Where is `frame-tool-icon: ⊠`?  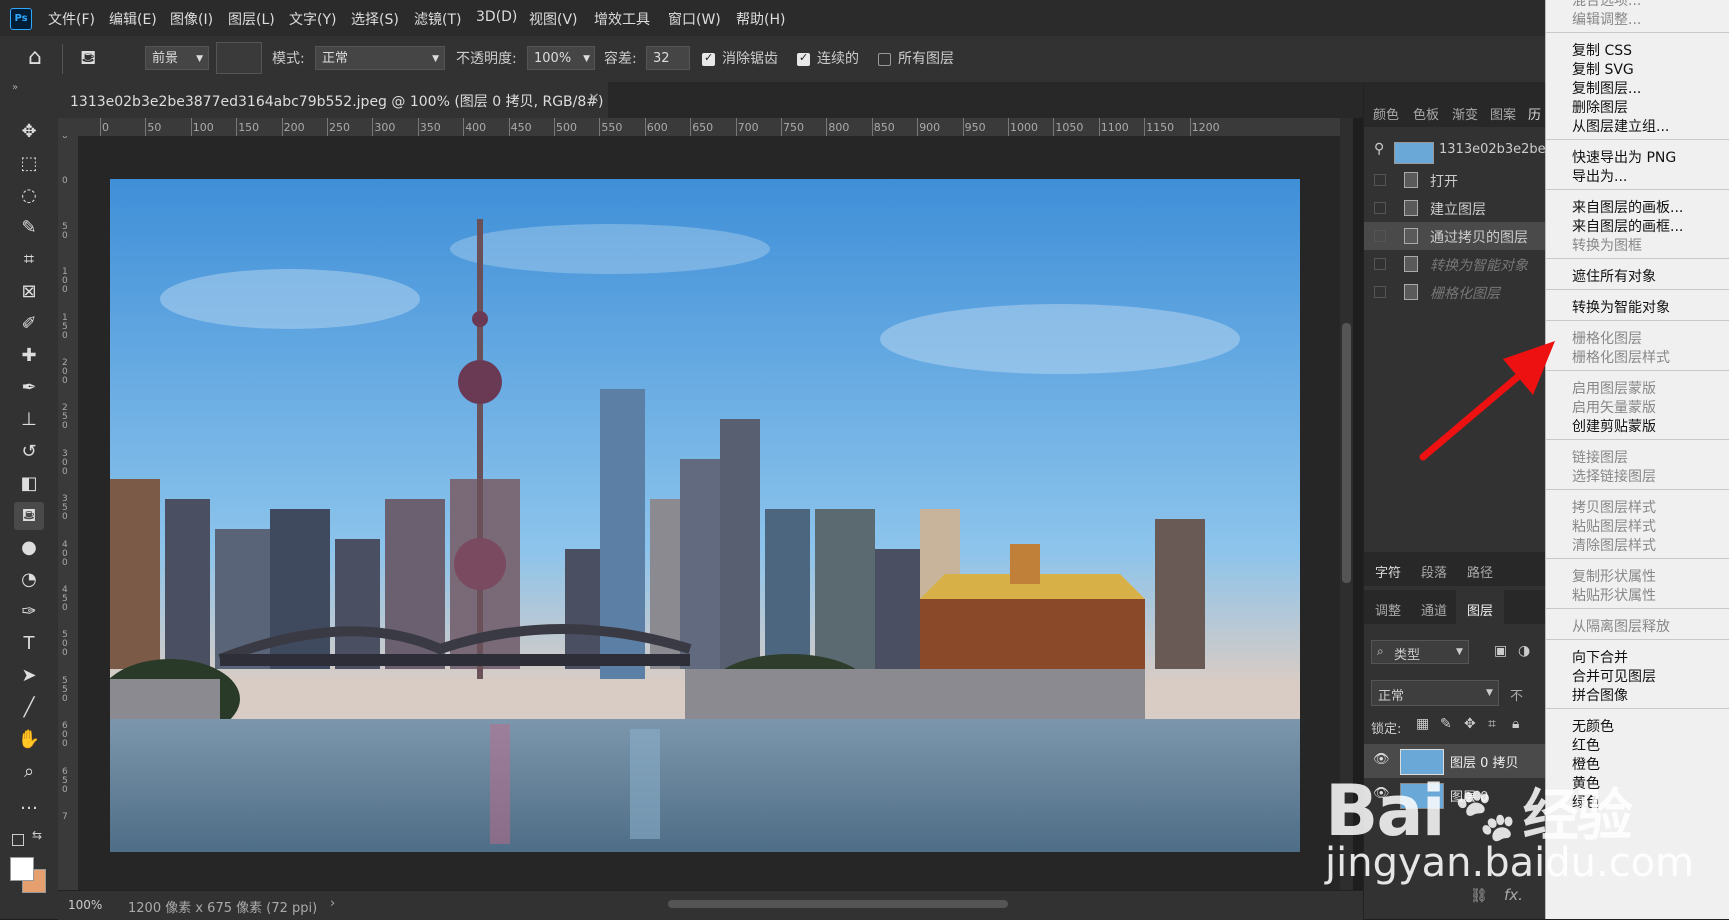
frame-tool-icon: ⊠ is located at coordinates (29, 292).